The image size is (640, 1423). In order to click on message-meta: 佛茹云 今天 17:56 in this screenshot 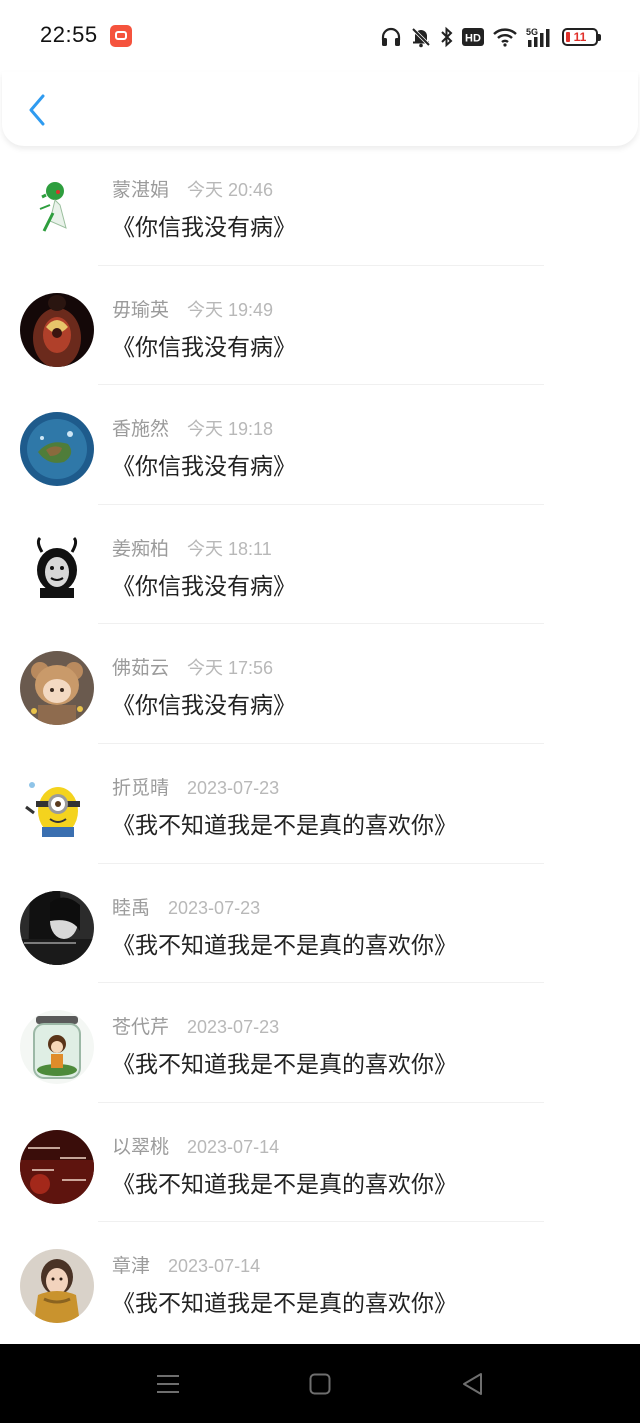, I will do `click(192, 666)`.